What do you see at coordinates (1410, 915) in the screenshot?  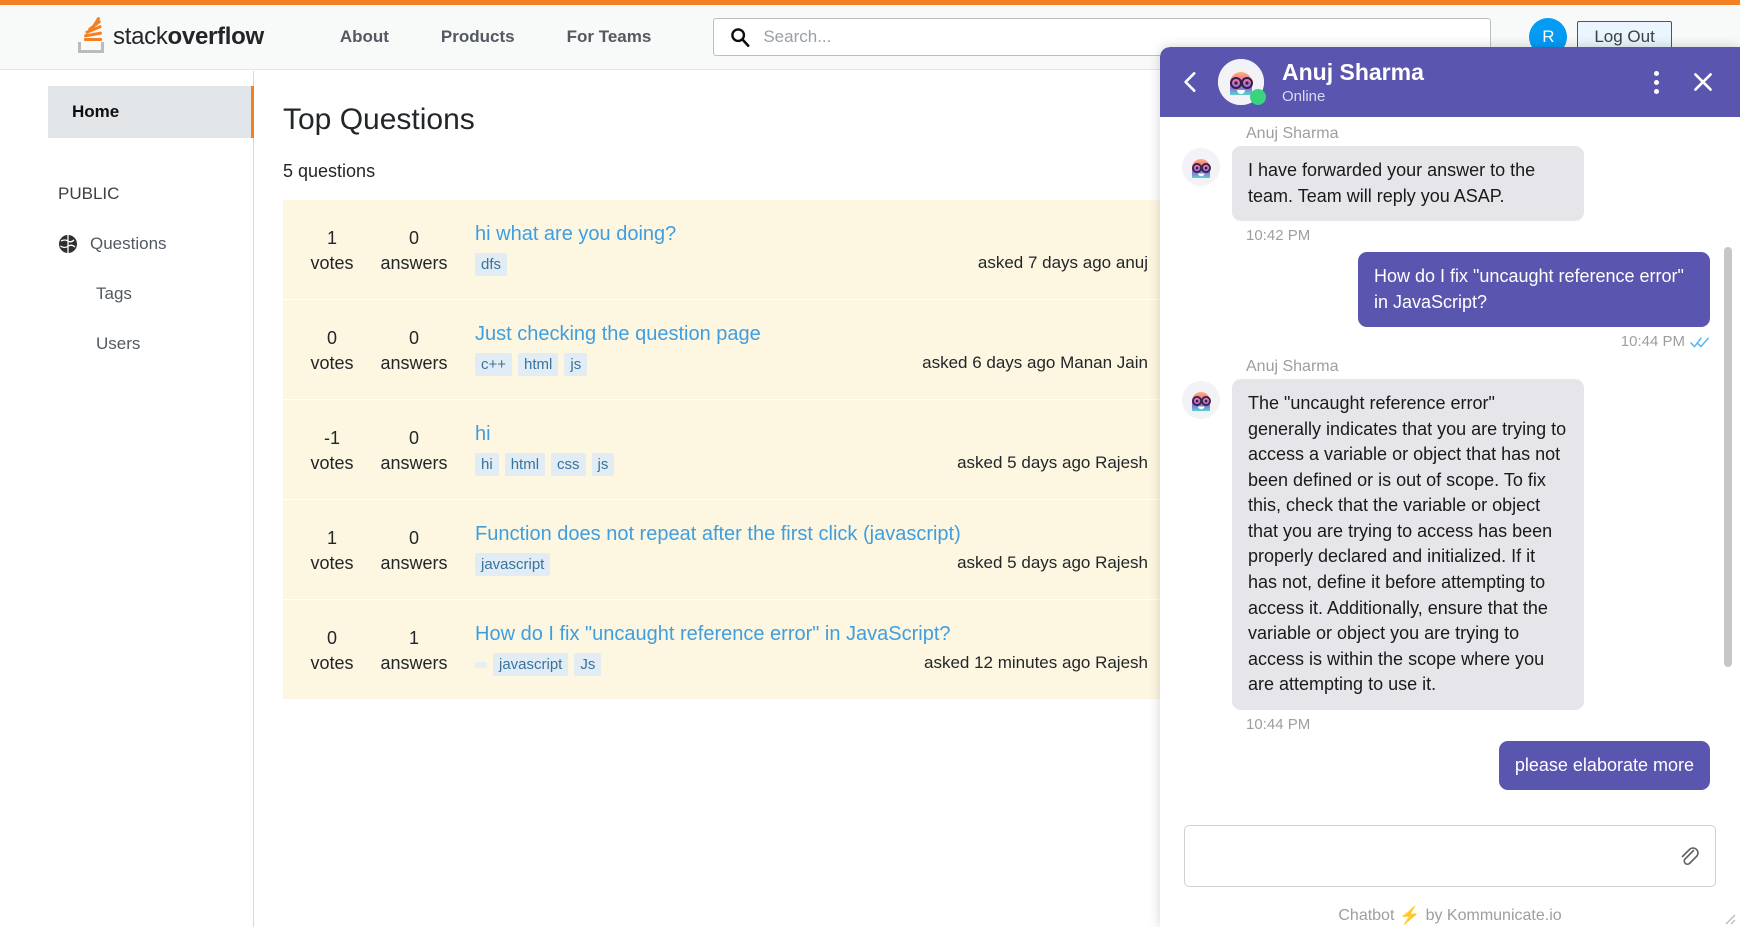 I see `bolt-icon: ⚡` at bounding box center [1410, 915].